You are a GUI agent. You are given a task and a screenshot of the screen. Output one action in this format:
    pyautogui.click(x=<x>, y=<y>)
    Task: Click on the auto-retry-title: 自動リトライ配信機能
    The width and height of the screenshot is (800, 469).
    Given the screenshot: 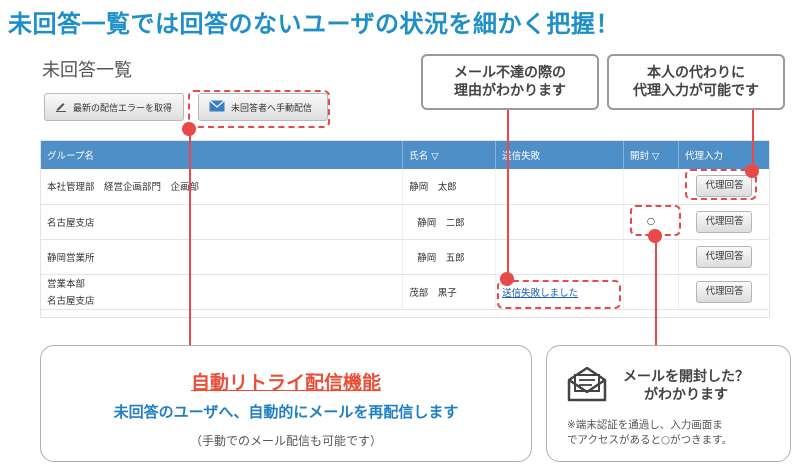 What is the action you would take?
    pyautogui.click(x=285, y=383)
    